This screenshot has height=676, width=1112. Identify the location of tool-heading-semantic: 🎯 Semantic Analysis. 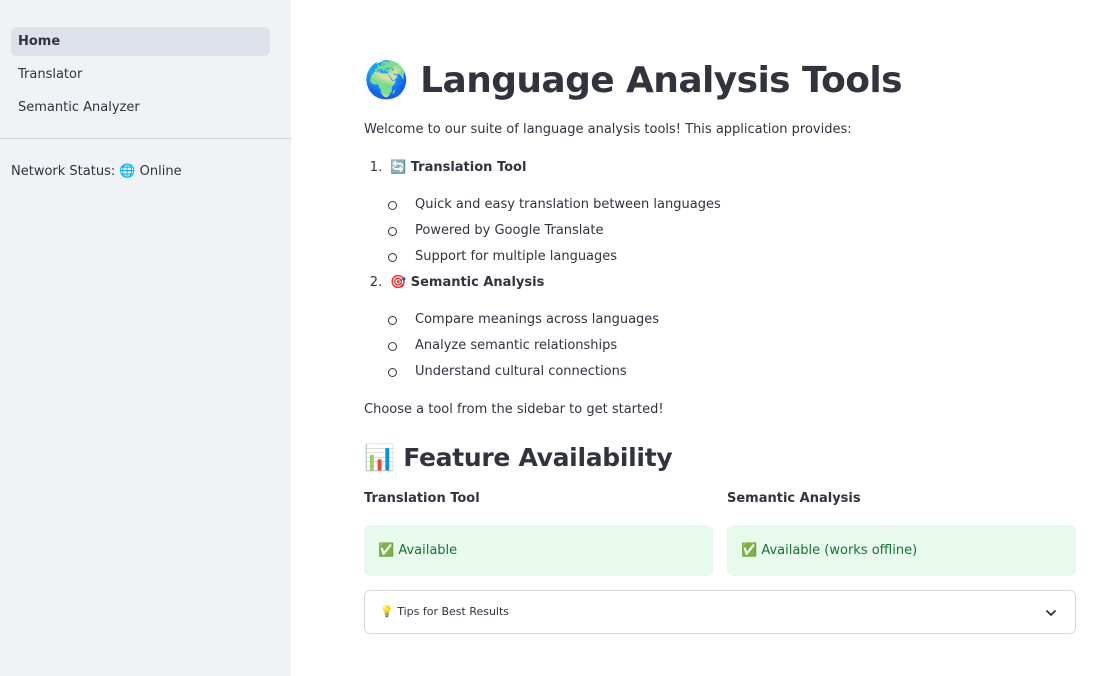
(467, 282).